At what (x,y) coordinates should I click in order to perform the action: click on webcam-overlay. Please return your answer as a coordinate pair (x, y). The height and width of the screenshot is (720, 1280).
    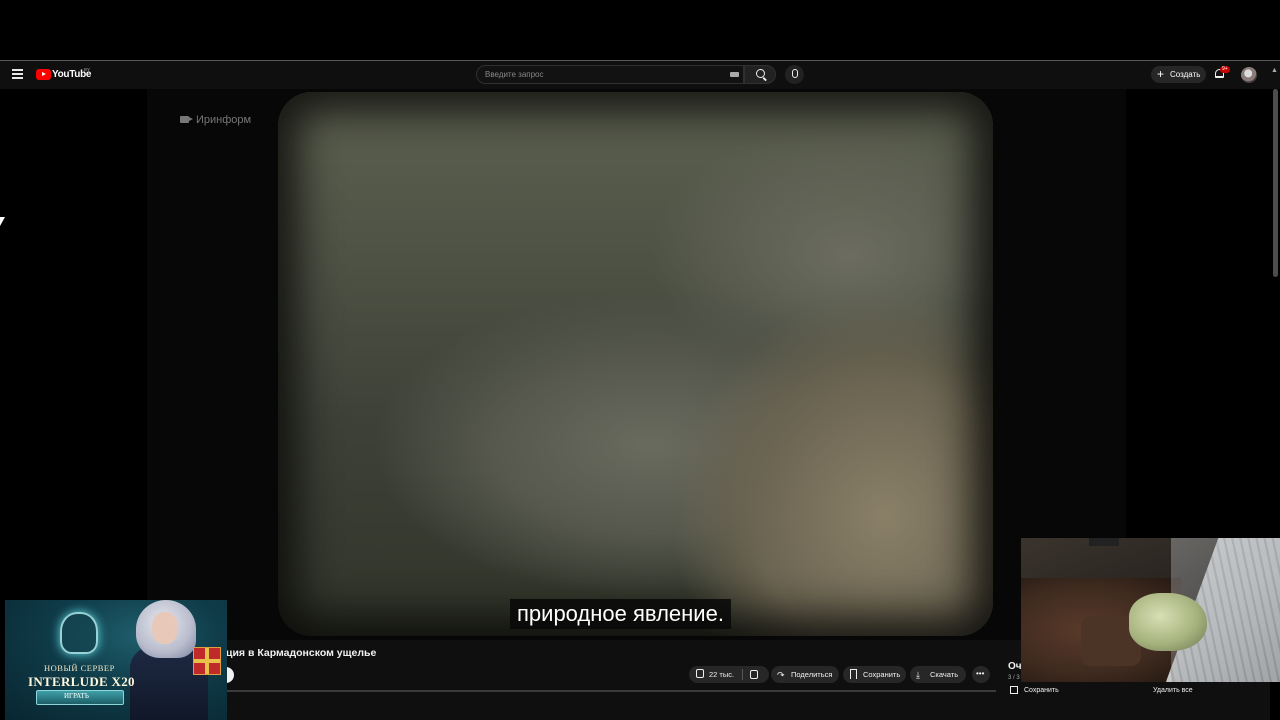
    Looking at the image, I should click on (1150, 610).